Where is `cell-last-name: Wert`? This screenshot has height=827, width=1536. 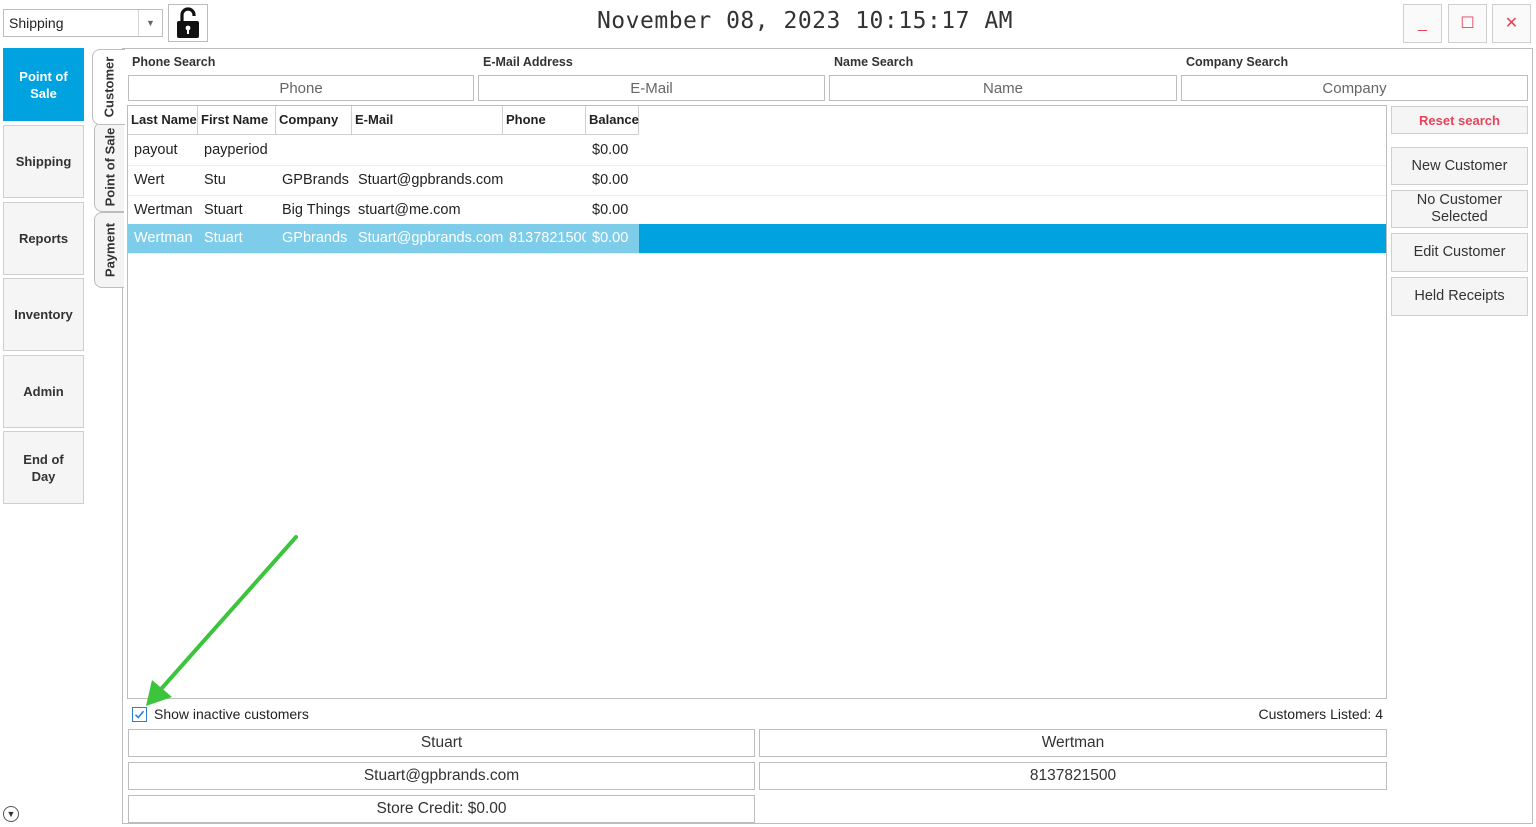
cell-last-name: Wert is located at coordinates (149, 180).